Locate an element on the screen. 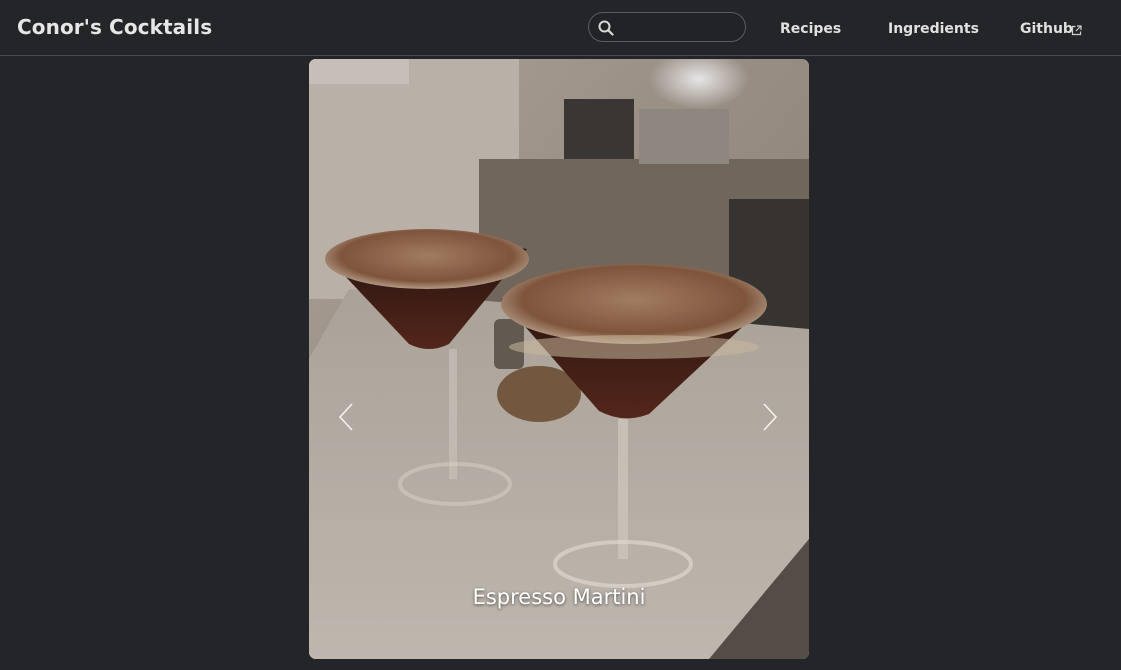 This screenshot has height=670, width=1121. nav-link-ingredients: Ingredients is located at coordinates (933, 29).